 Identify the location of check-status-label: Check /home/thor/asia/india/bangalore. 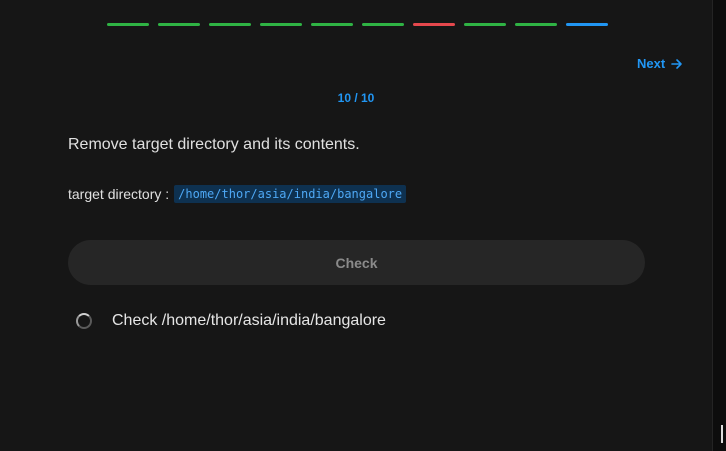
(249, 320).